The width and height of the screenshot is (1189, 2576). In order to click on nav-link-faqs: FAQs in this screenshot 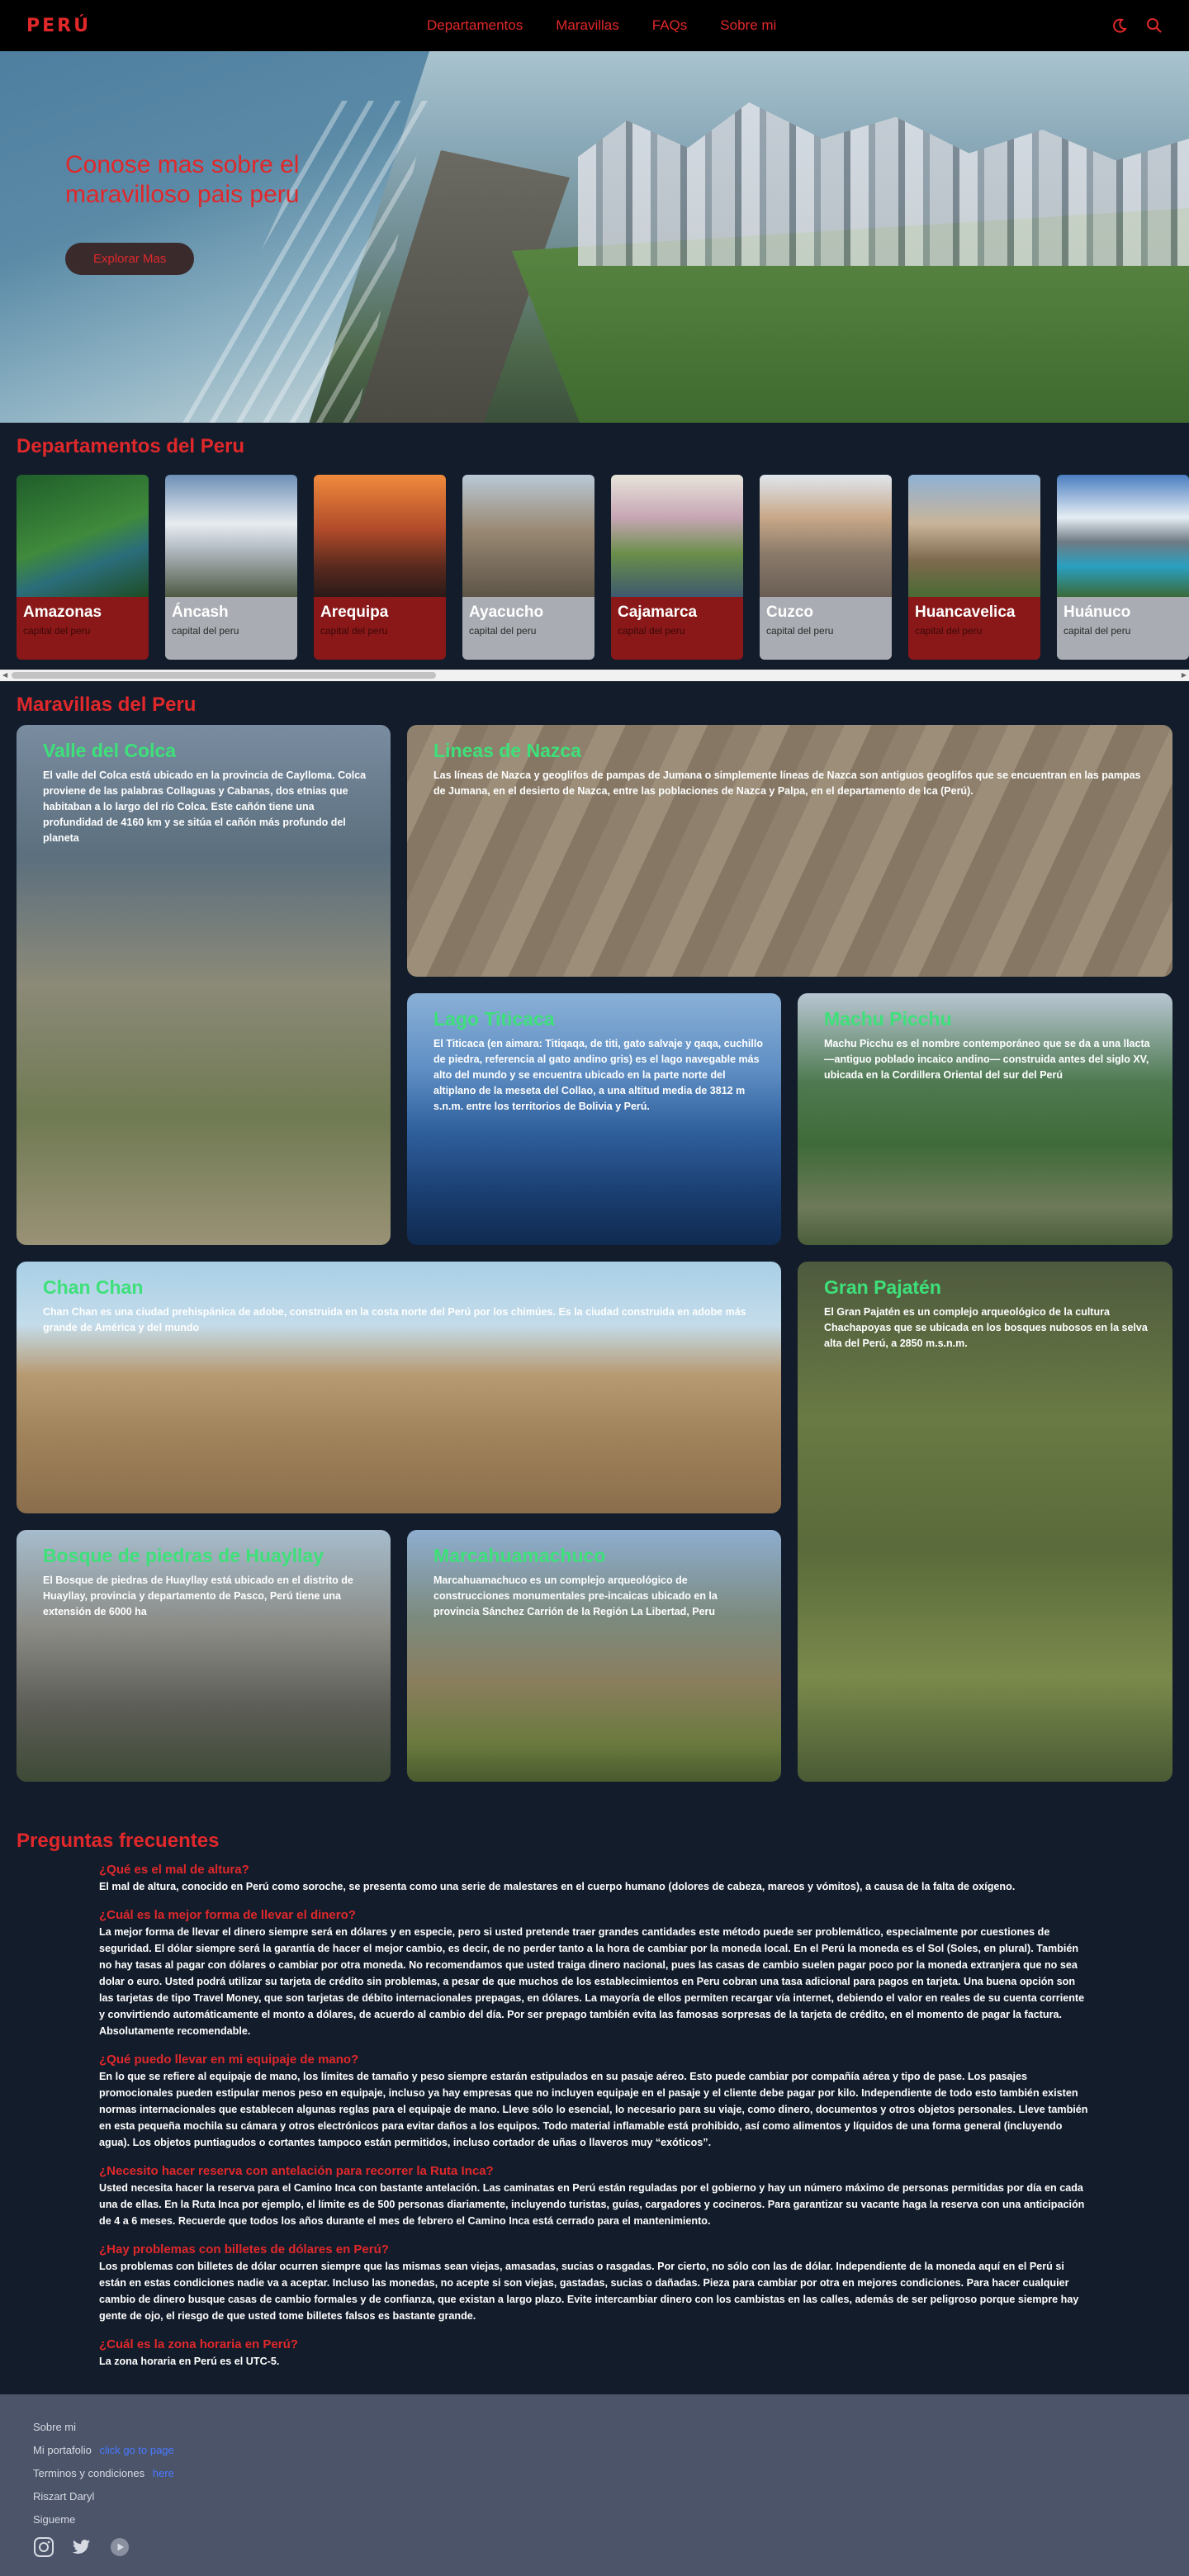, I will do `click(670, 25)`.